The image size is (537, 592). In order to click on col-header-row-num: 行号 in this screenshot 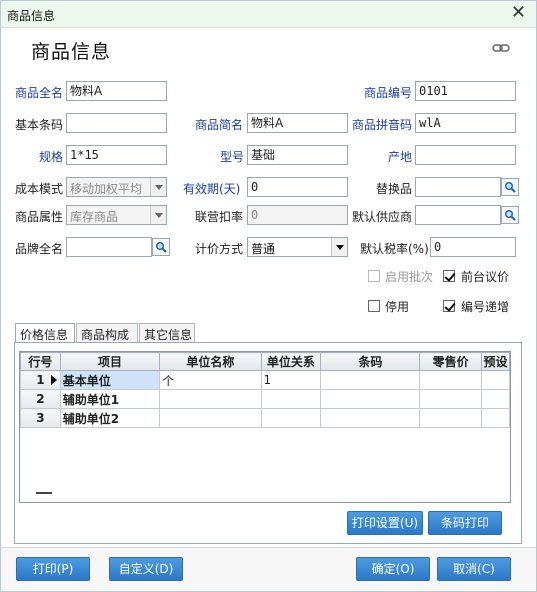, I will do `click(40, 361)`.